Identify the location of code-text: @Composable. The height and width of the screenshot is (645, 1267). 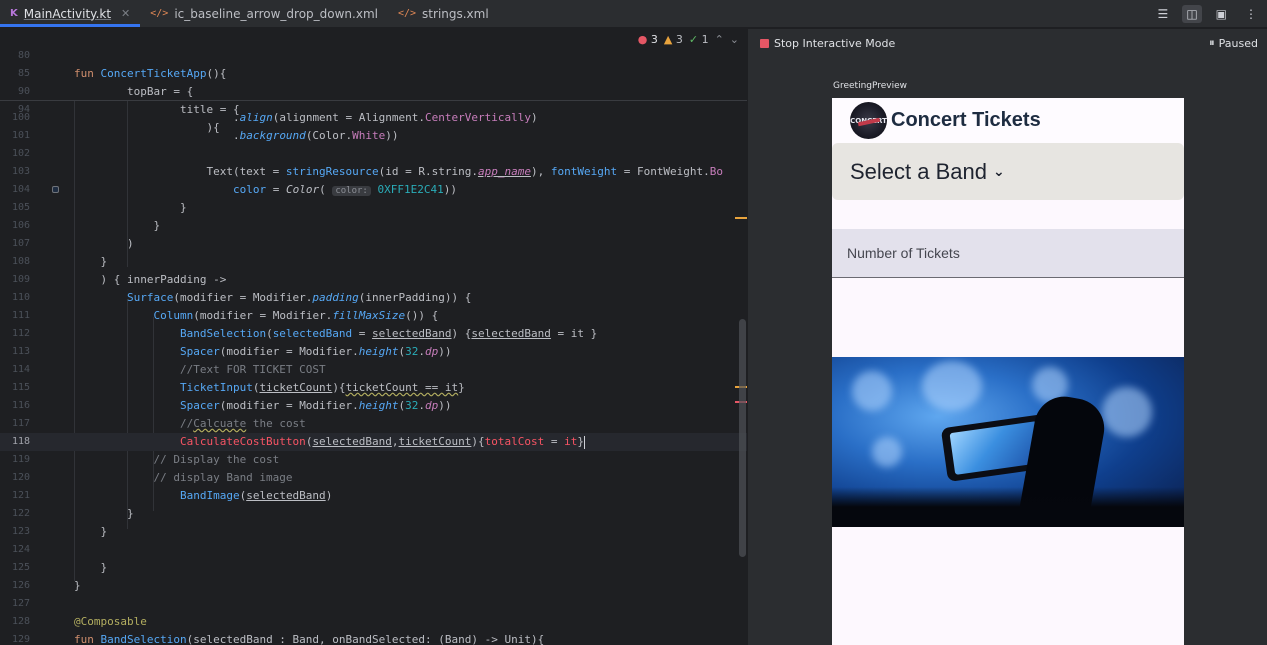
(110, 621).